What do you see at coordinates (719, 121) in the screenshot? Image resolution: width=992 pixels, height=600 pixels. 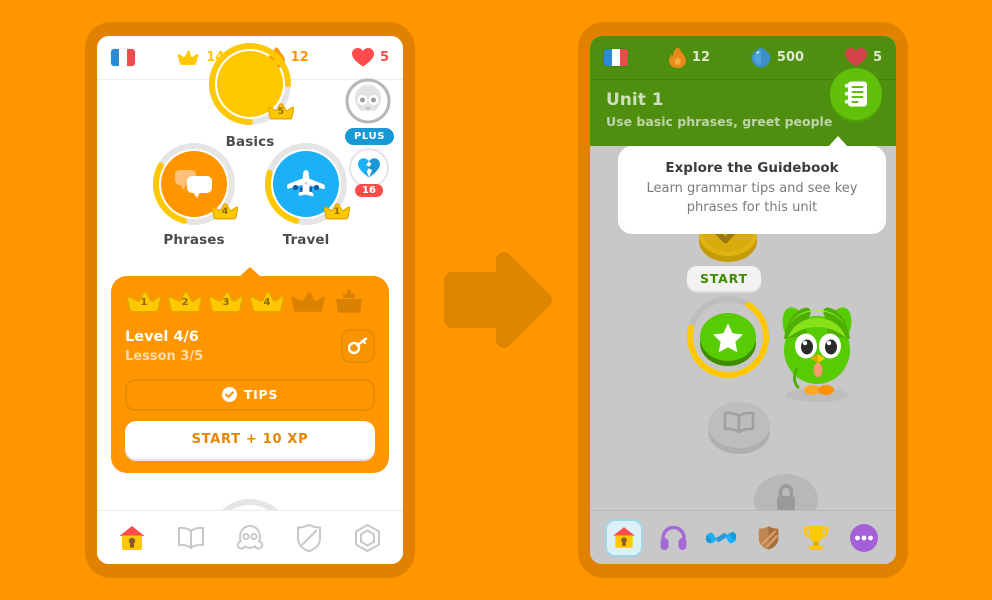 I see `unit-subtitle: Use basic phrases, greet people` at bounding box center [719, 121].